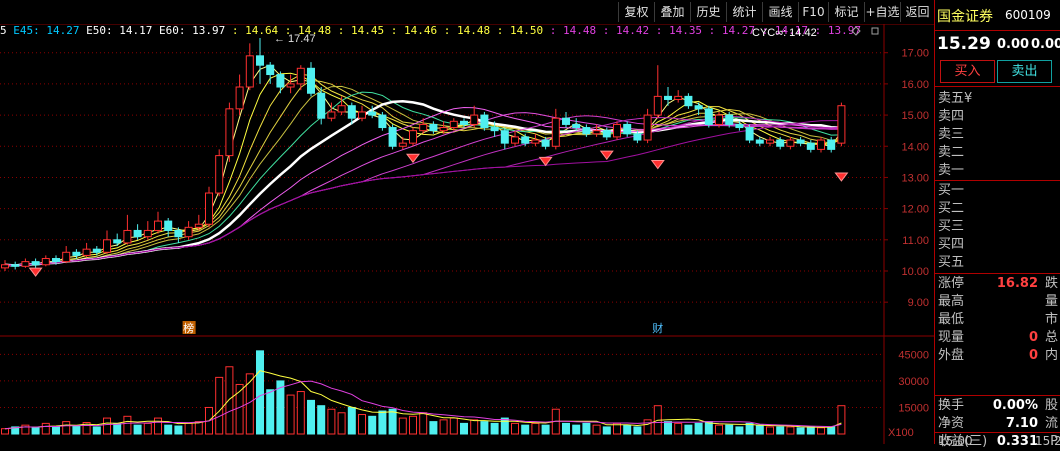 The width and height of the screenshot is (1060, 451). Describe the element at coordinates (295, 39) in the screenshot. I see `high-price-marker: ← 17.47` at that location.